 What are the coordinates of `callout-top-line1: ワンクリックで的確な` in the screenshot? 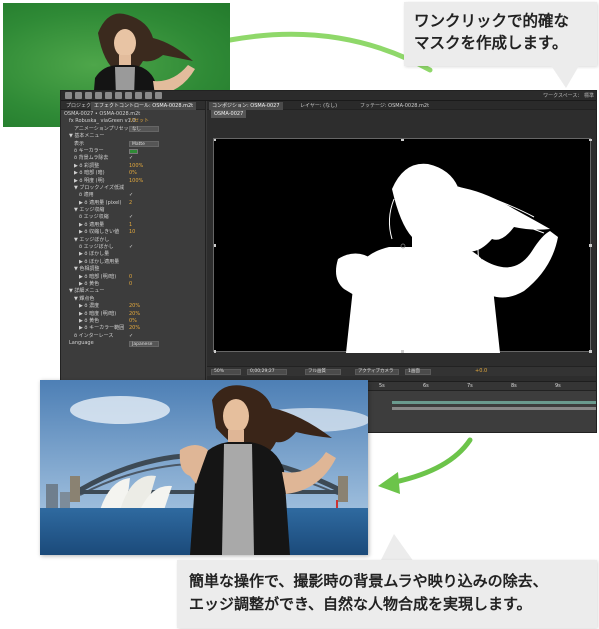 It's located at (492, 21).